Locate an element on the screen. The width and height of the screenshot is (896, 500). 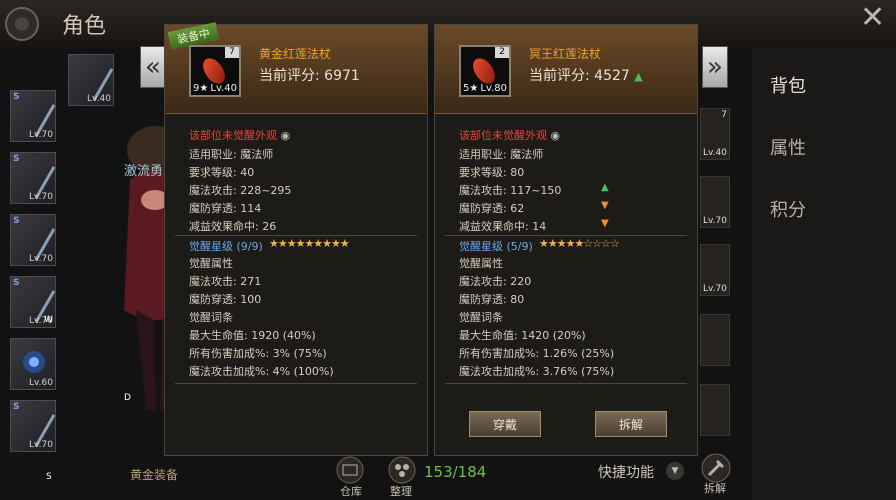
awaken-row: 觉醒星级 (5/9) is located at coordinates (496, 246).